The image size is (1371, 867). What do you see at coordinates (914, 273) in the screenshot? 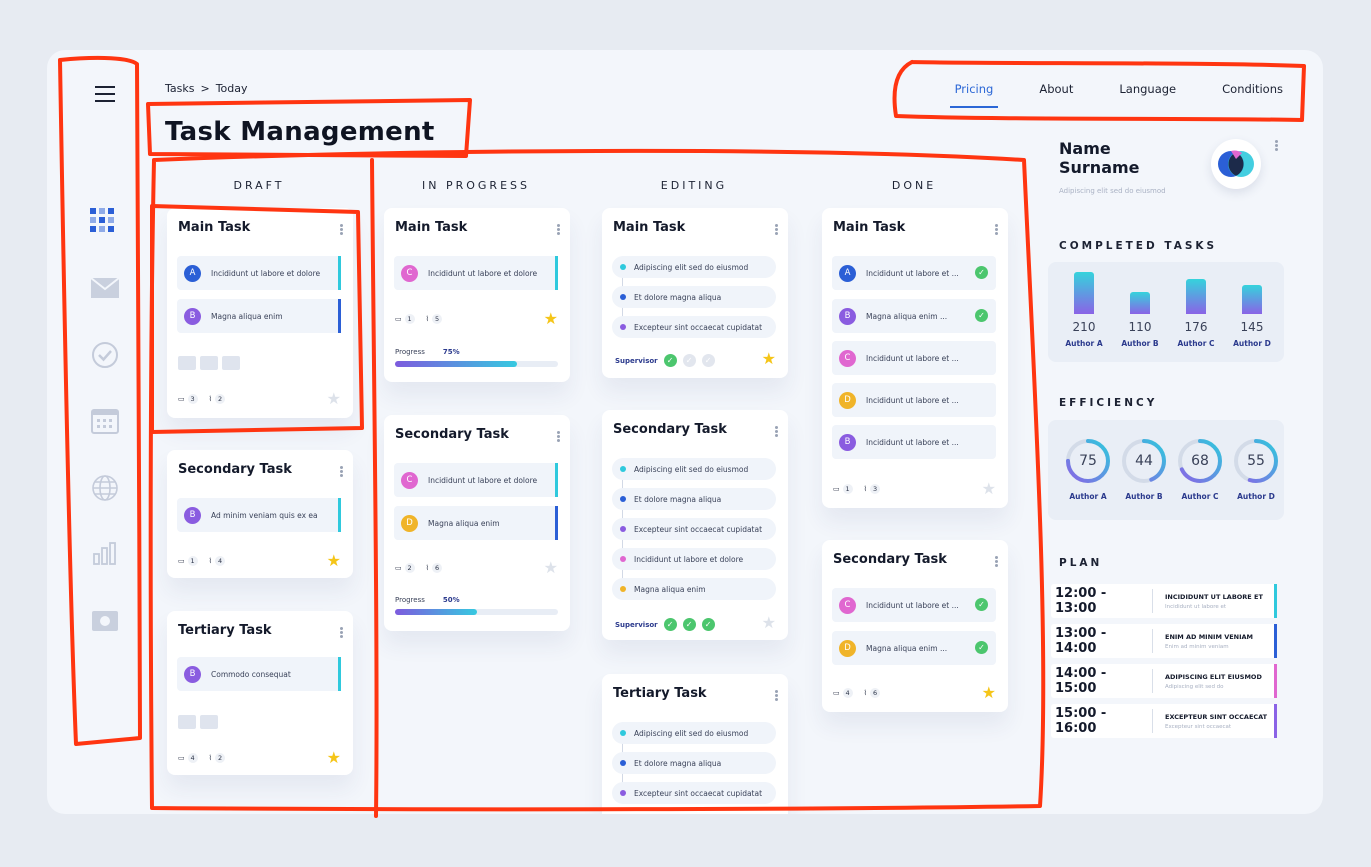
I see `list-item: A Incididunt ut labore et ... ✓` at bounding box center [914, 273].